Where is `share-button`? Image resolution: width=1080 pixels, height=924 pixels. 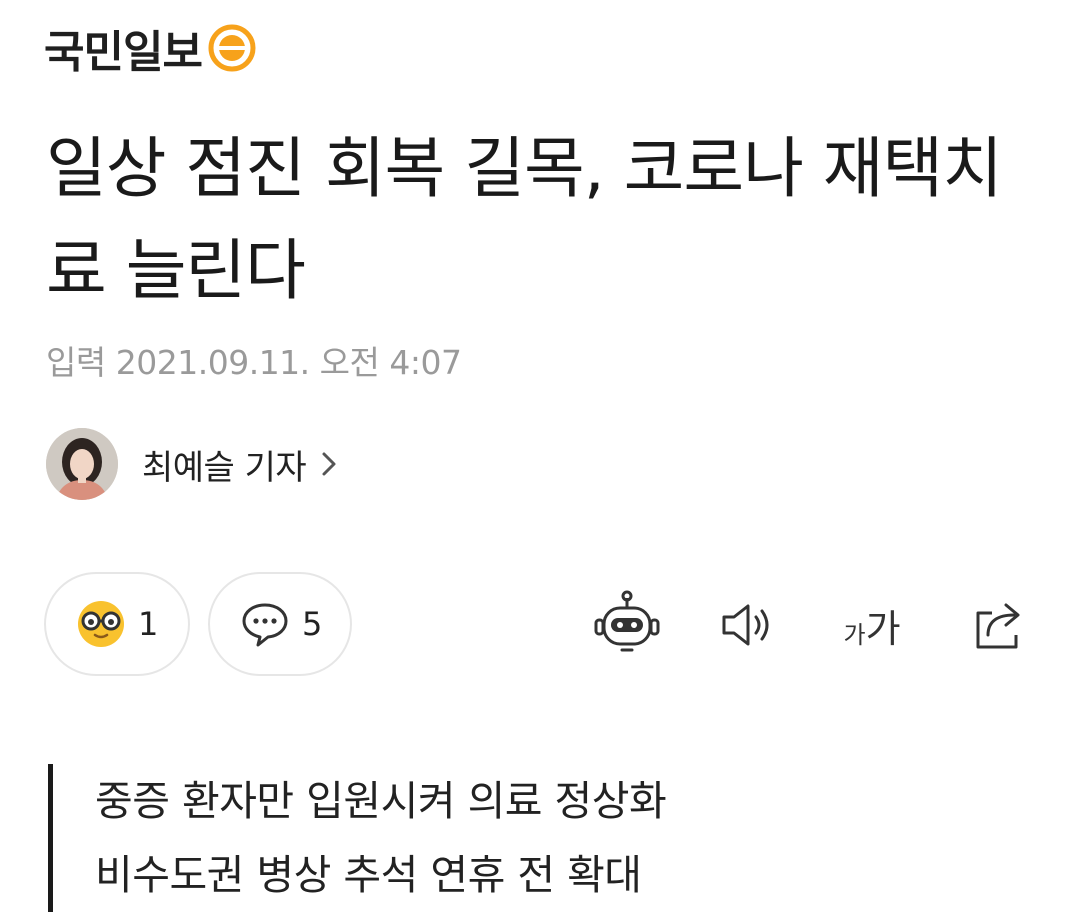 share-button is located at coordinates (999, 625).